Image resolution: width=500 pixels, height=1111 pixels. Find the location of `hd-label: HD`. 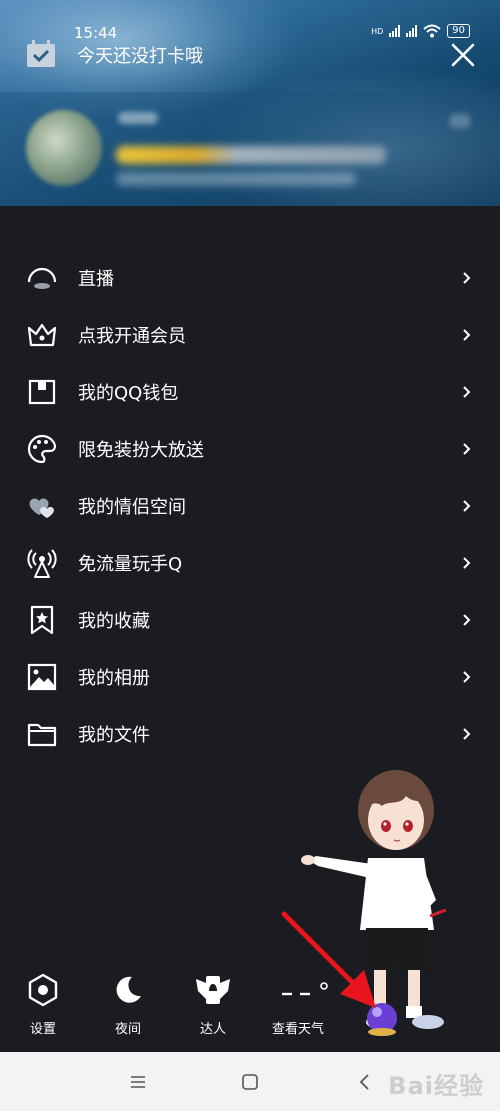

hd-label: HD is located at coordinates (377, 31).